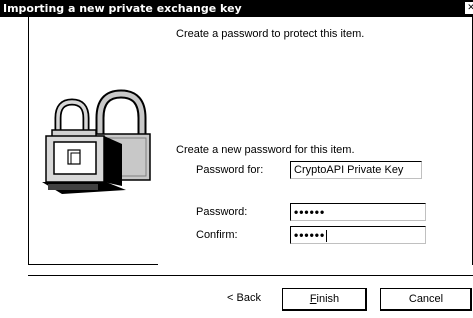 The width and height of the screenshot is (473, 318). What do you see at coordinates (358, 212) in the screenshot?
I see `password-field: ••••••` at bounding box center [358, 212].